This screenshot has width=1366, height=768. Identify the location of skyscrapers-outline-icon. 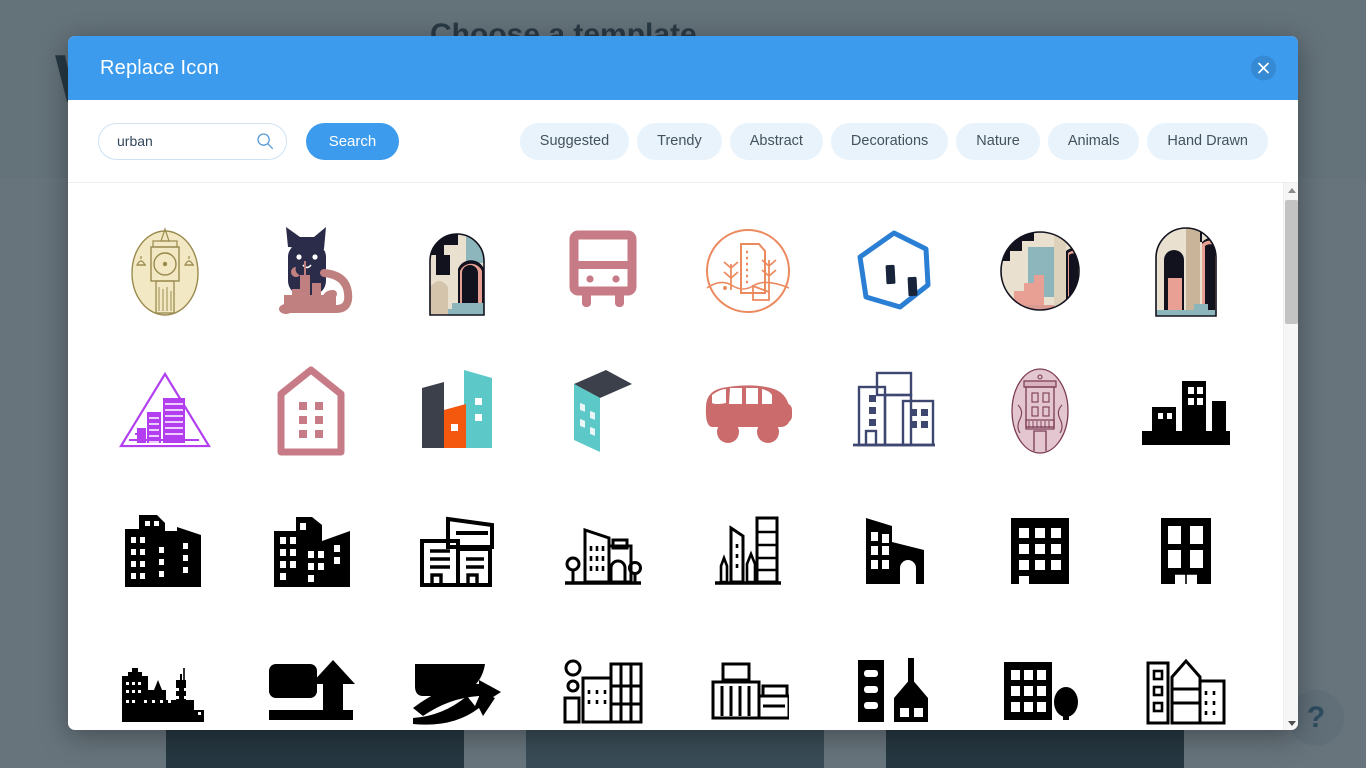
(748, 551).